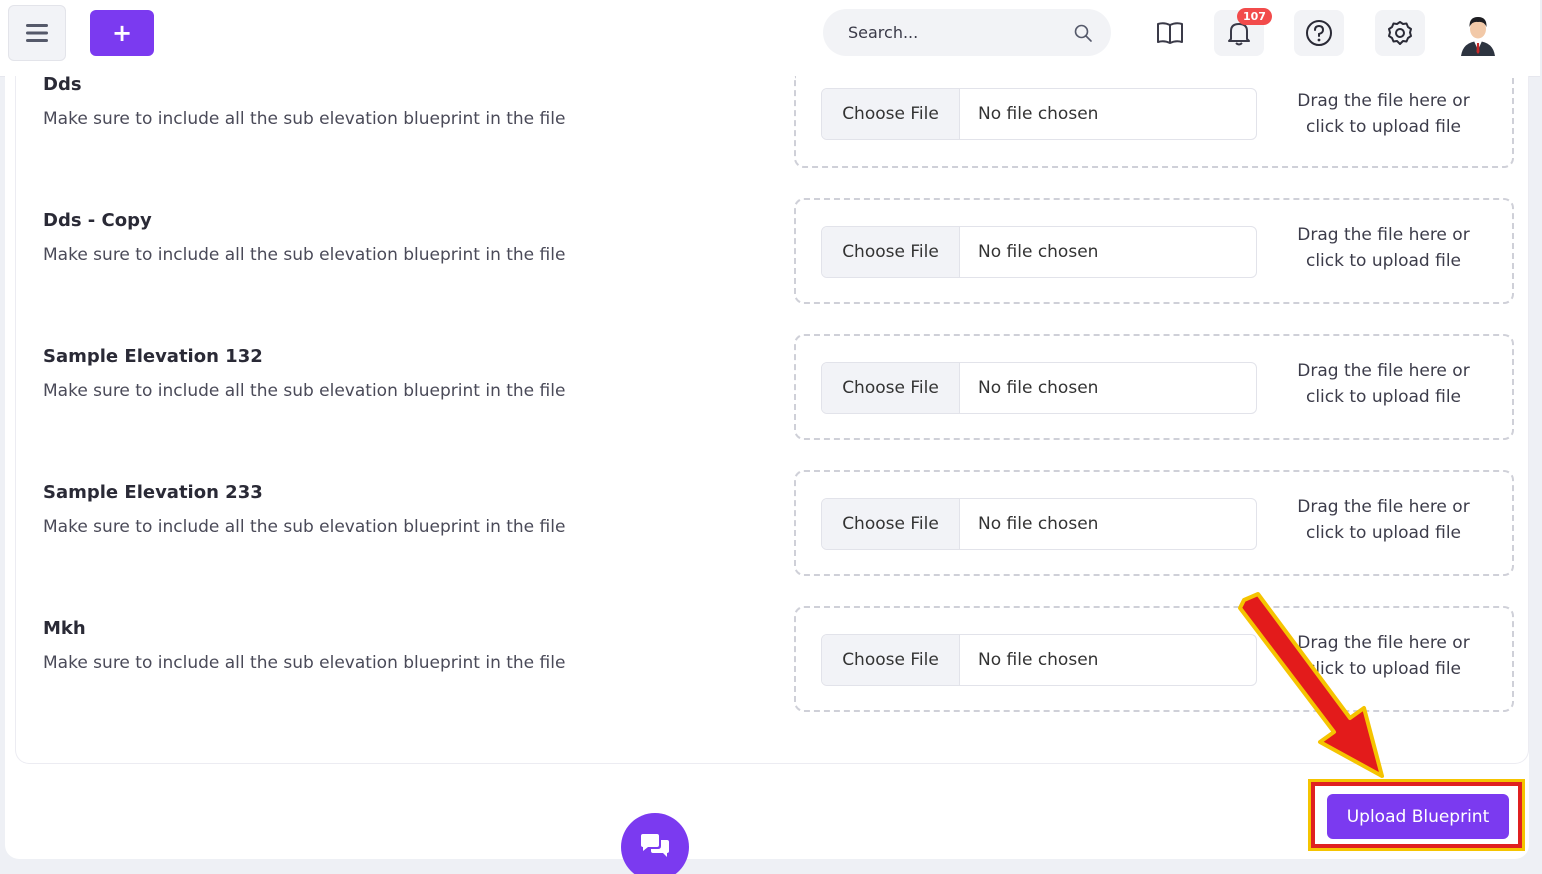  I want to click on chat-icon, so click(655, 845).